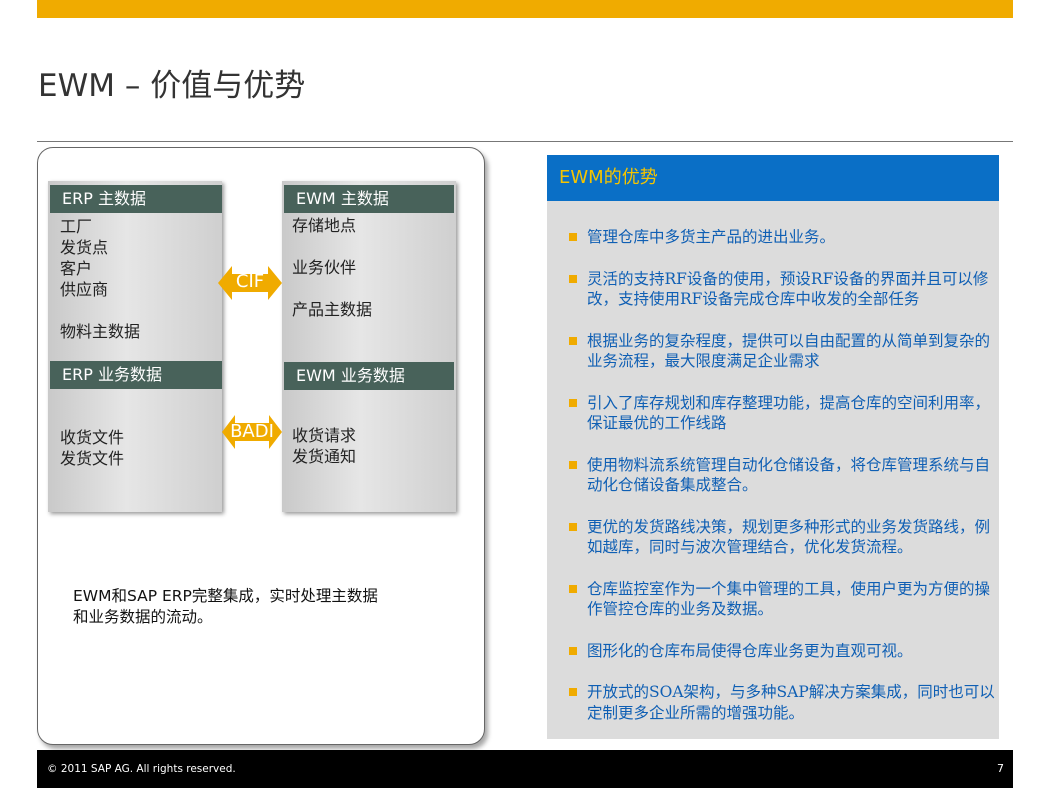 This screenshot has height=788, width=1050. I want to click on slide-title: EWM – 价值与优势, so click(172, 86).